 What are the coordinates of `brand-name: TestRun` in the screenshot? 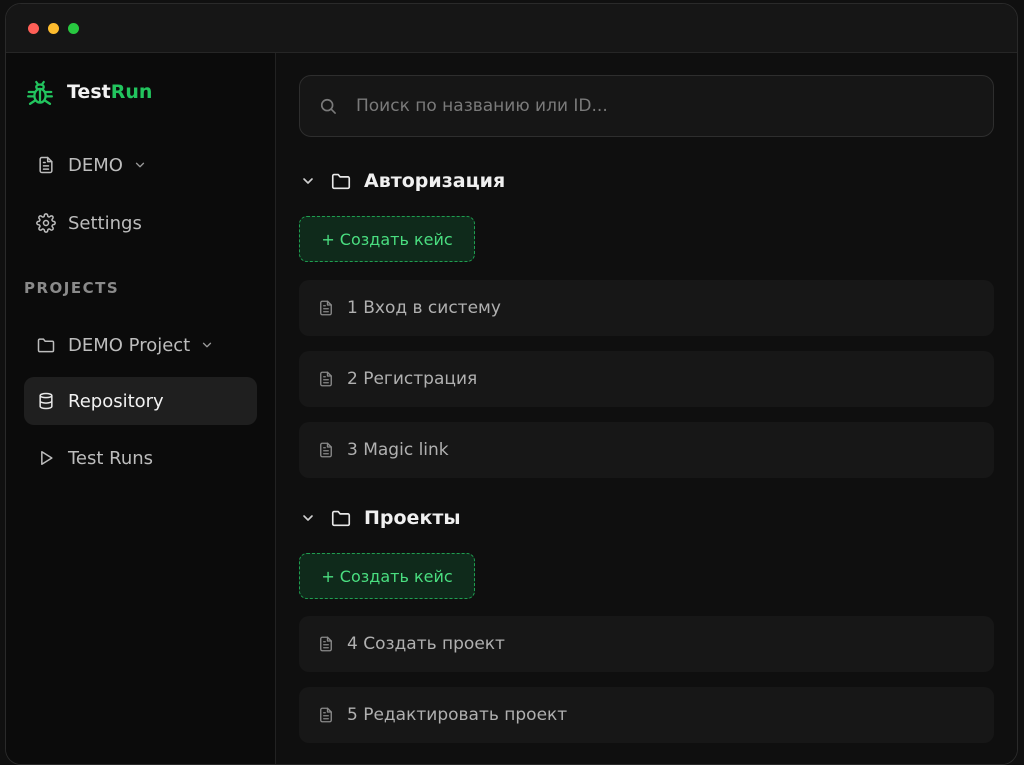 It's located at (110, 92).